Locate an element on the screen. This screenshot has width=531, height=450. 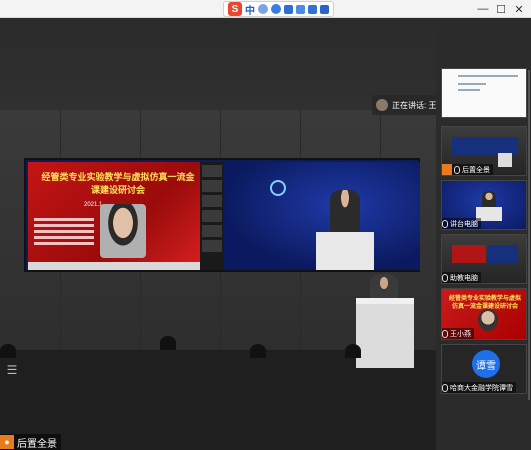
speaker-video is located at coordinates (123, 231).